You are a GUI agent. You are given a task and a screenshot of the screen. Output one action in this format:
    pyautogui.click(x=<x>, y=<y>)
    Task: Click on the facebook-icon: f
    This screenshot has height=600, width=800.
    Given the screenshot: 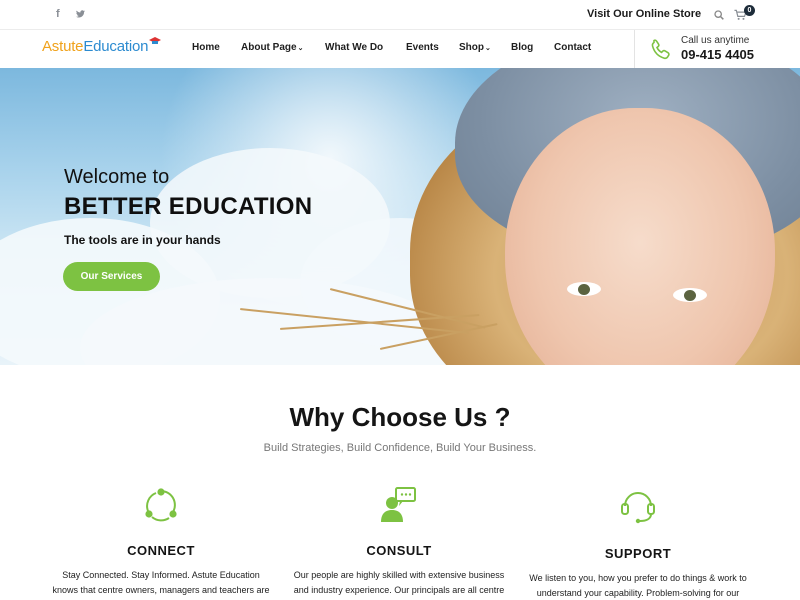 What is the action you would take?
    pyautogui.click(x=58, y=14)
    